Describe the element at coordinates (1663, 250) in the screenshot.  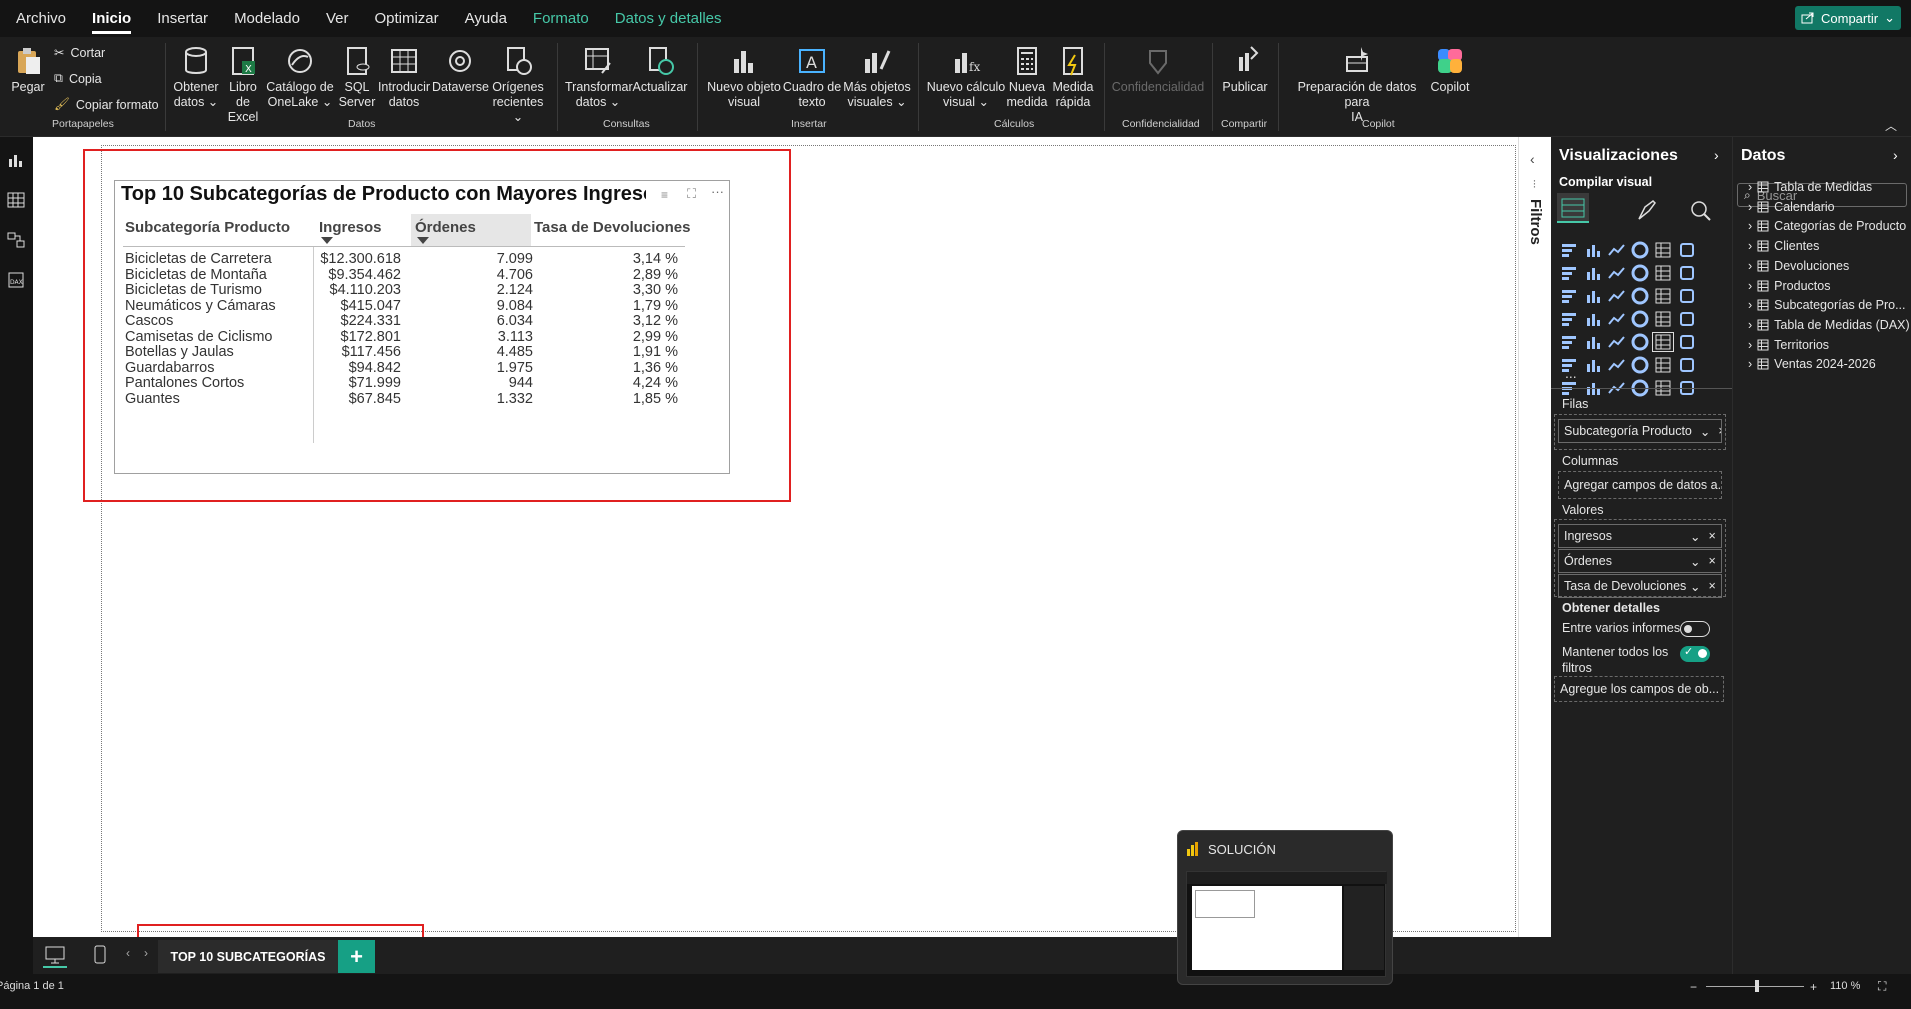
I see `100-bar-icon` at that location.